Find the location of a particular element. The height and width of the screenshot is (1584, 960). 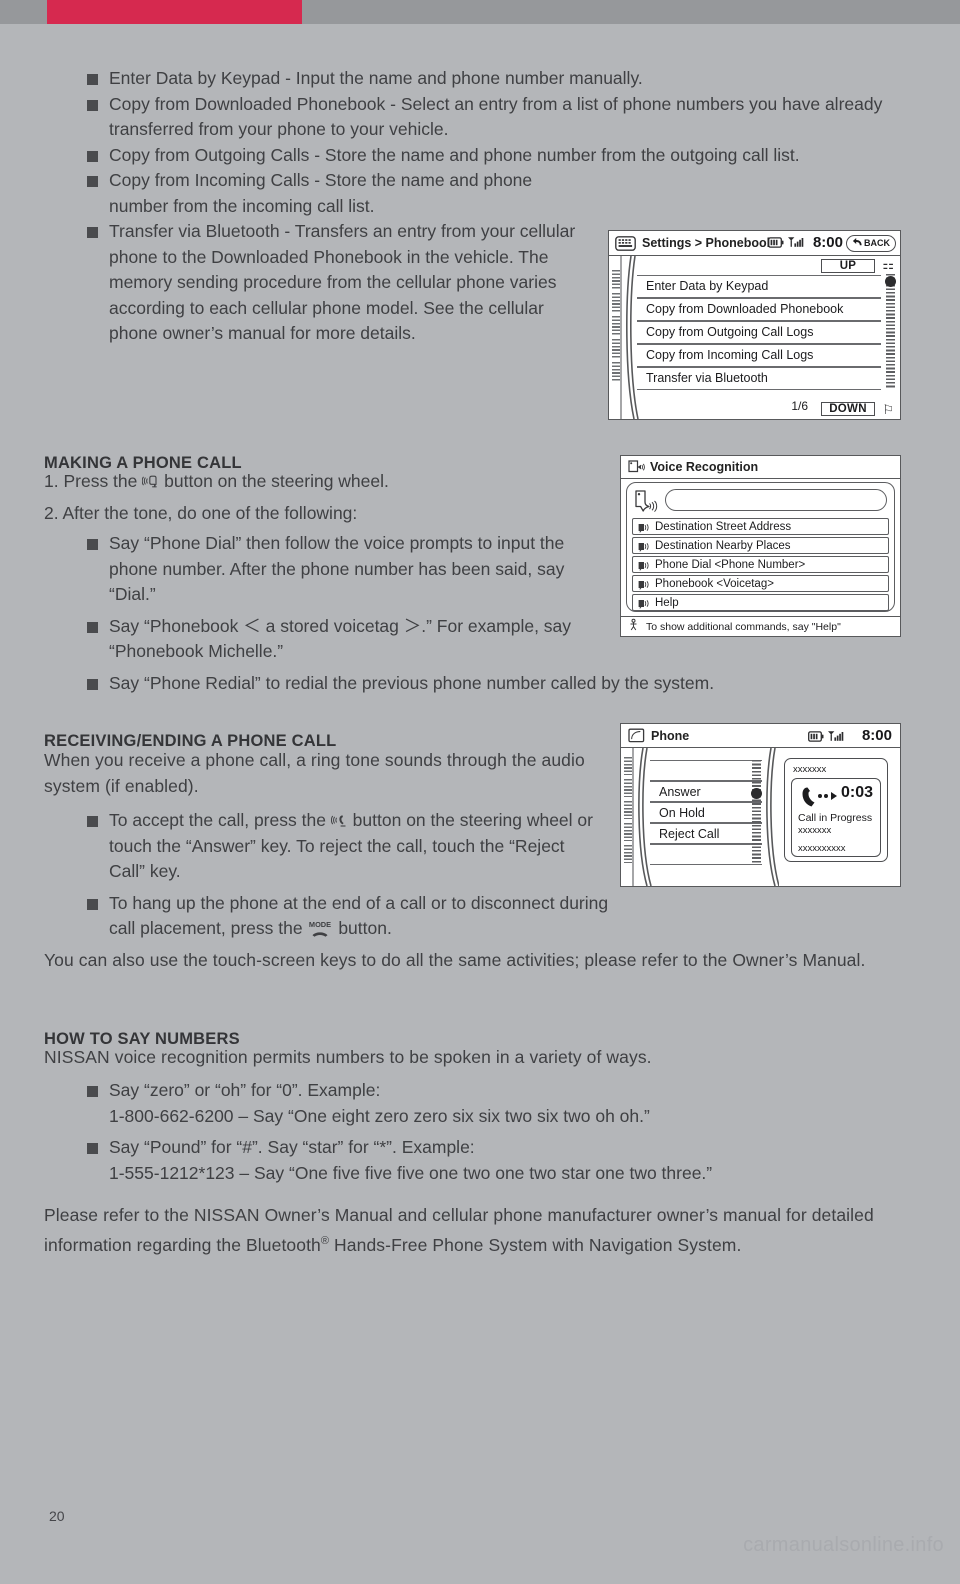

active-call-panel: 0:03 Call in Progress xxxxxxx xxxxxxxxxx is located at coordinates (836, 817).